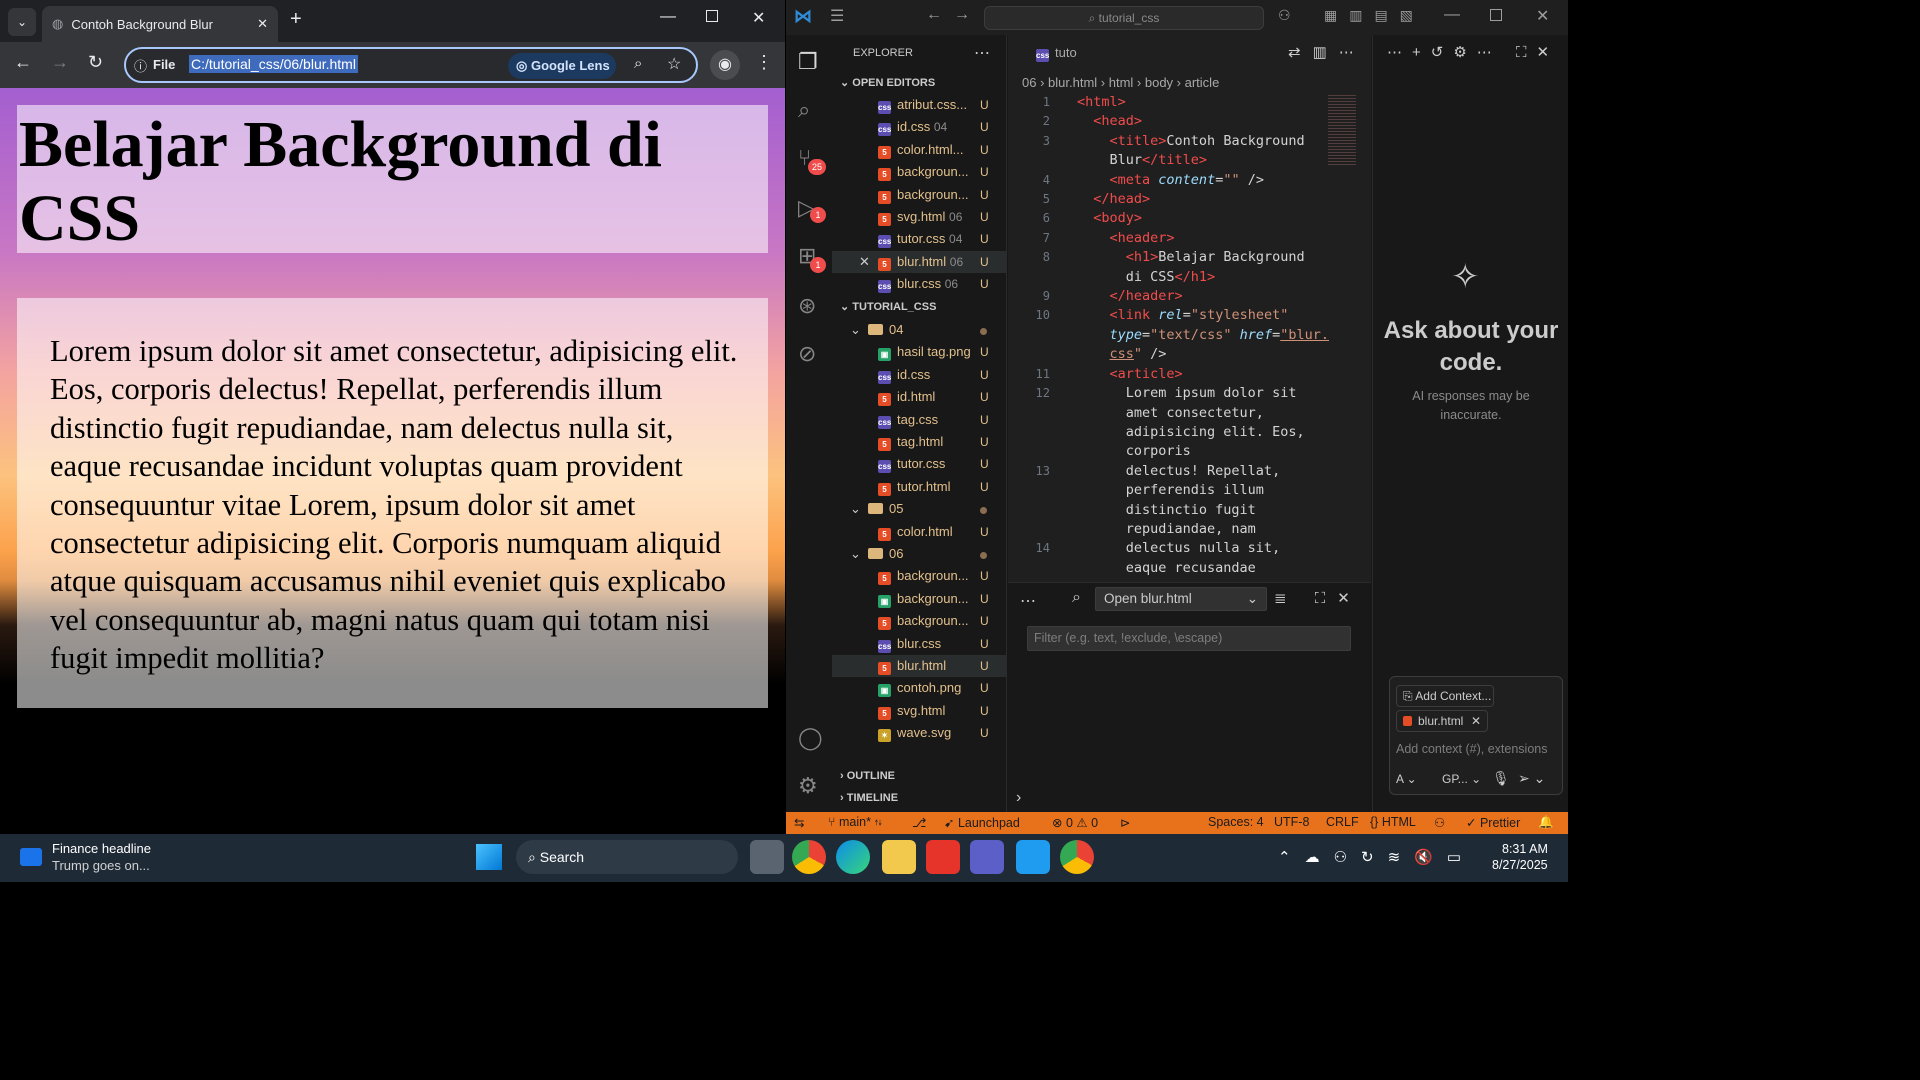 Image resolution: width=1920 pixels, height=1080 pixels. I want to click on menu-icon: ☰, so click(837, 16).